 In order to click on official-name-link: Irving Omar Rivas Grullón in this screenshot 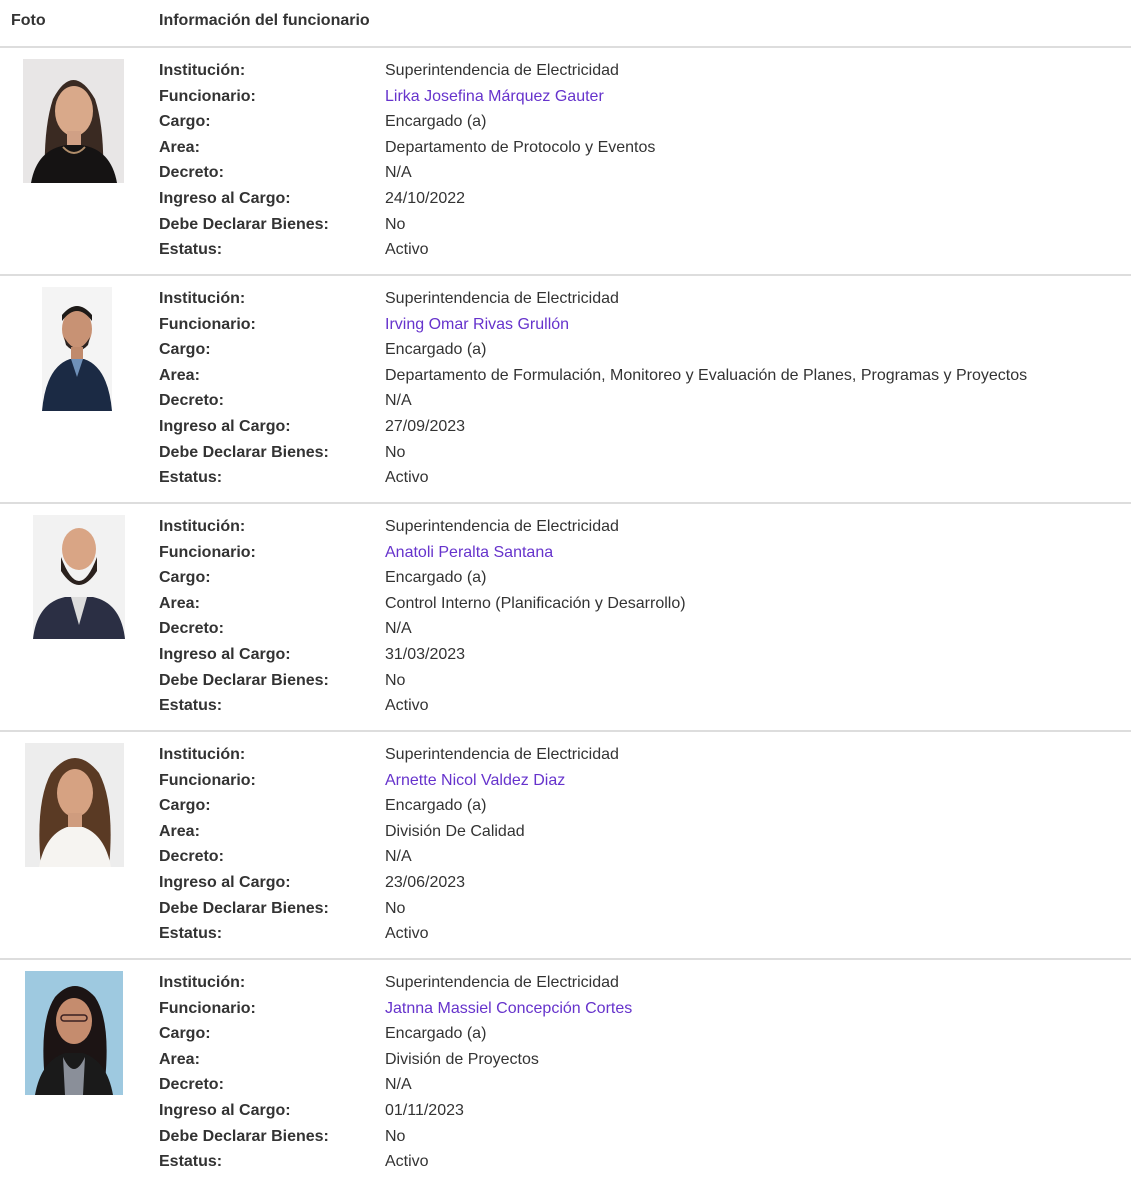, I will do `click(477, 325)`.